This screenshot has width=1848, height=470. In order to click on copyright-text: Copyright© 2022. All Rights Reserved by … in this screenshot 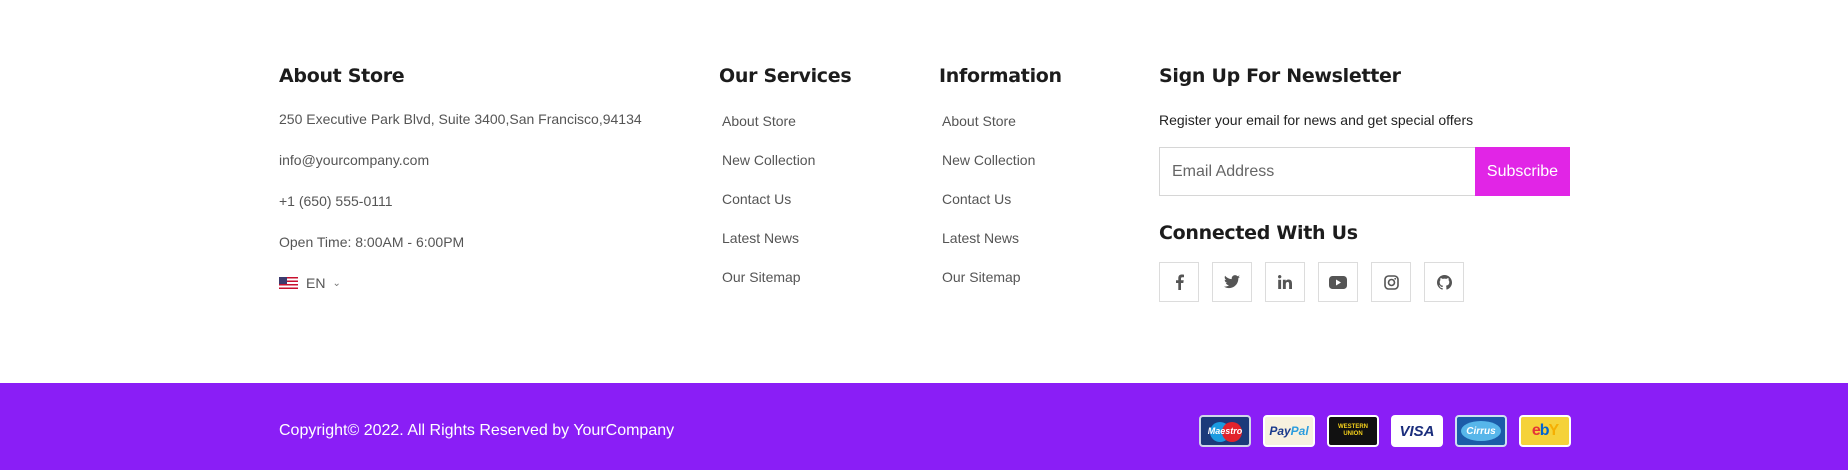, I will do `click(477, 430)`.